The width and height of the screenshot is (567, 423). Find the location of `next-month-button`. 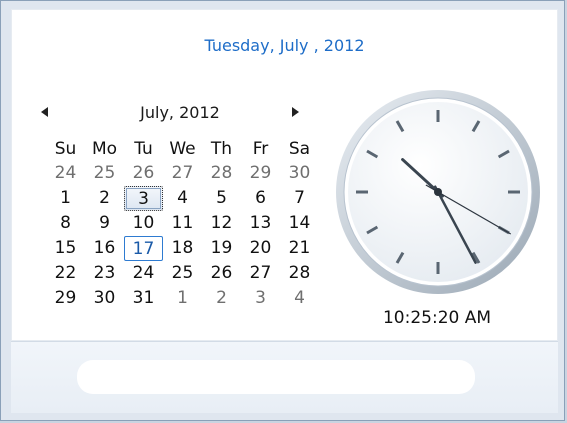

next-month-button is located at coordinates (295, 113).